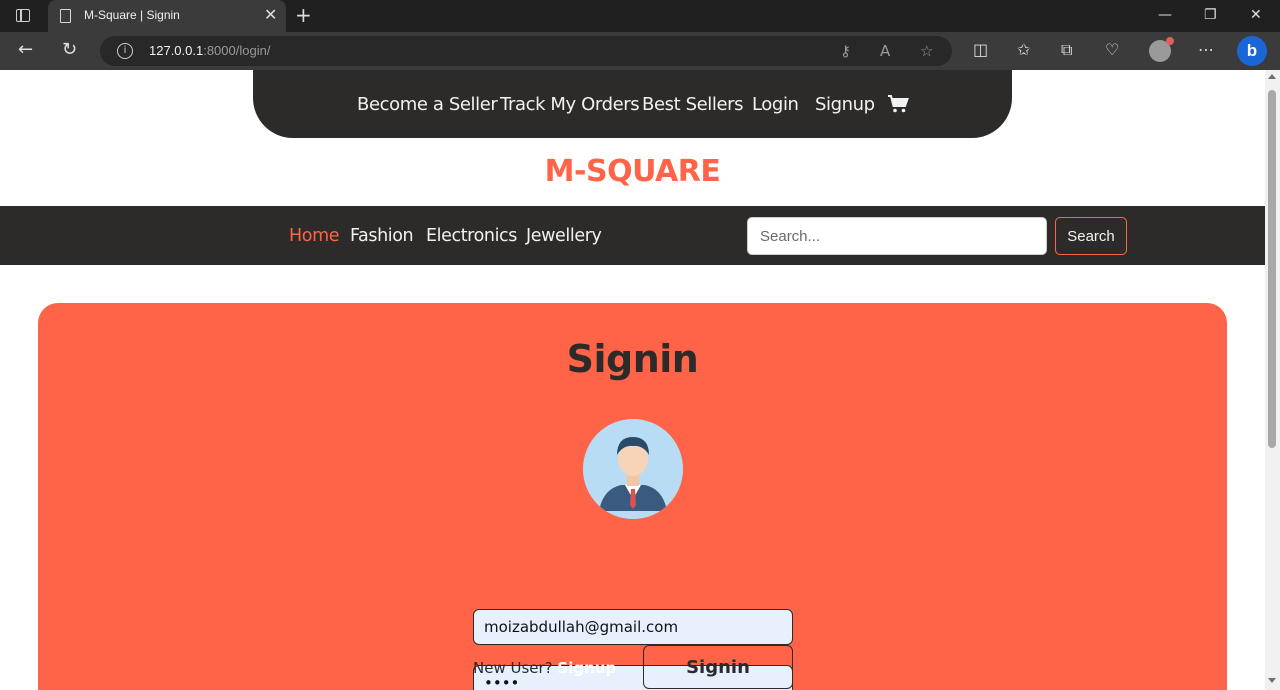 This screenshot has height=690, width=1280. Describe the element at coordinates (314, 236) in the screenshot. I see `category-home: Home` at that location.